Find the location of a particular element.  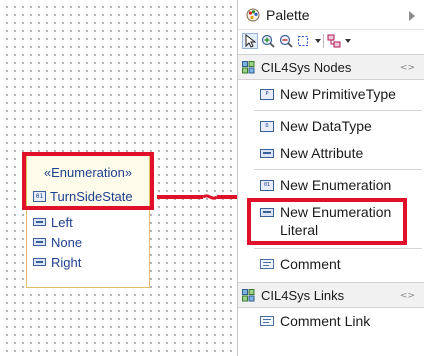

tool-new-primitivetype: P New PrimitiveType is located at coordinates (331, 94).